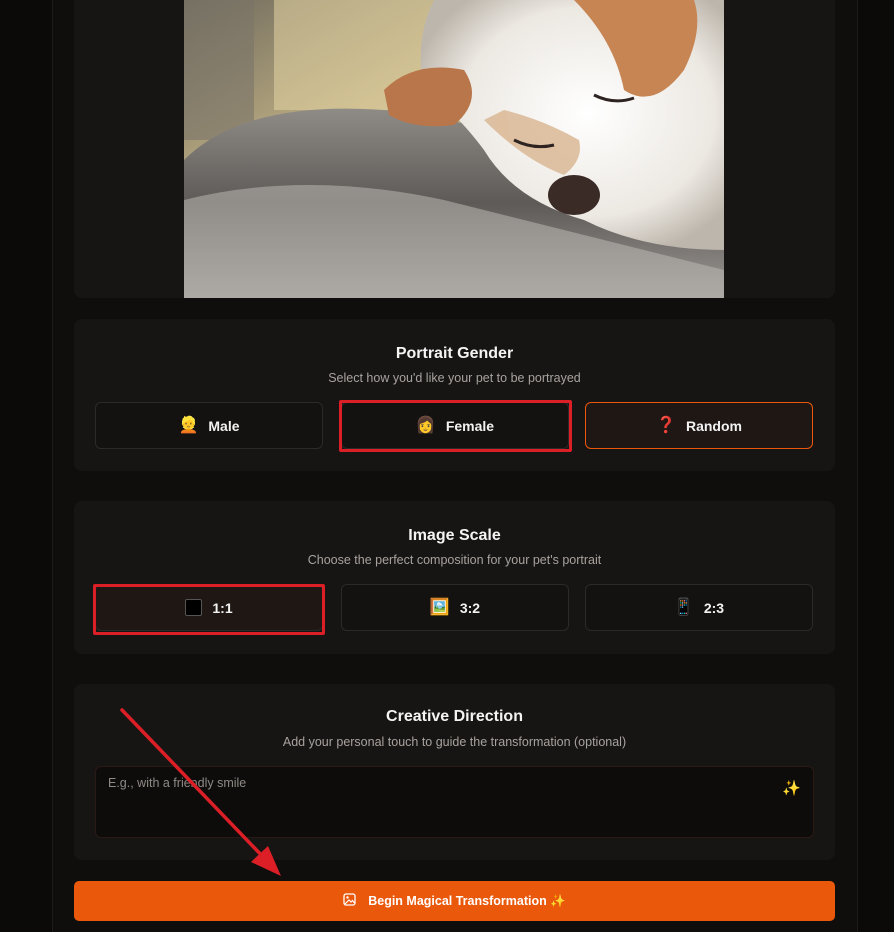 This screenshot has width=894, height=932. Describe the element at coordinates (177, 783) in the screenshot. I see `creative-direction-placeholder: E.g., with a friendly smile` at that location.